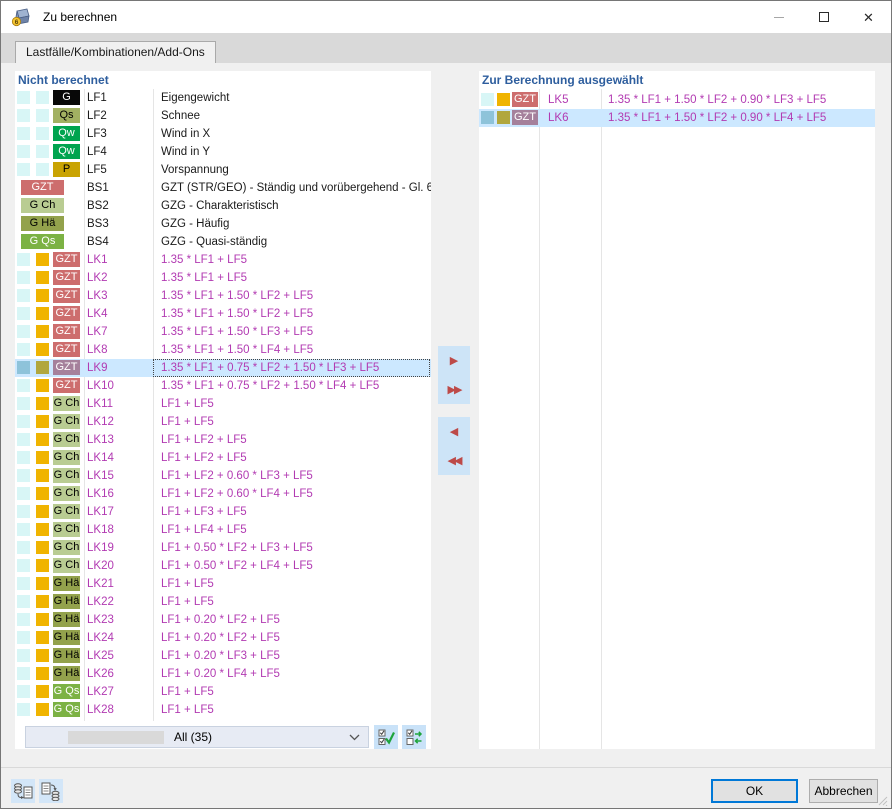 This screenshot has height=809, width=892. I want to click on list-item-lk27: G Qs LK27 LF1 + LF5, so click(223, 692).